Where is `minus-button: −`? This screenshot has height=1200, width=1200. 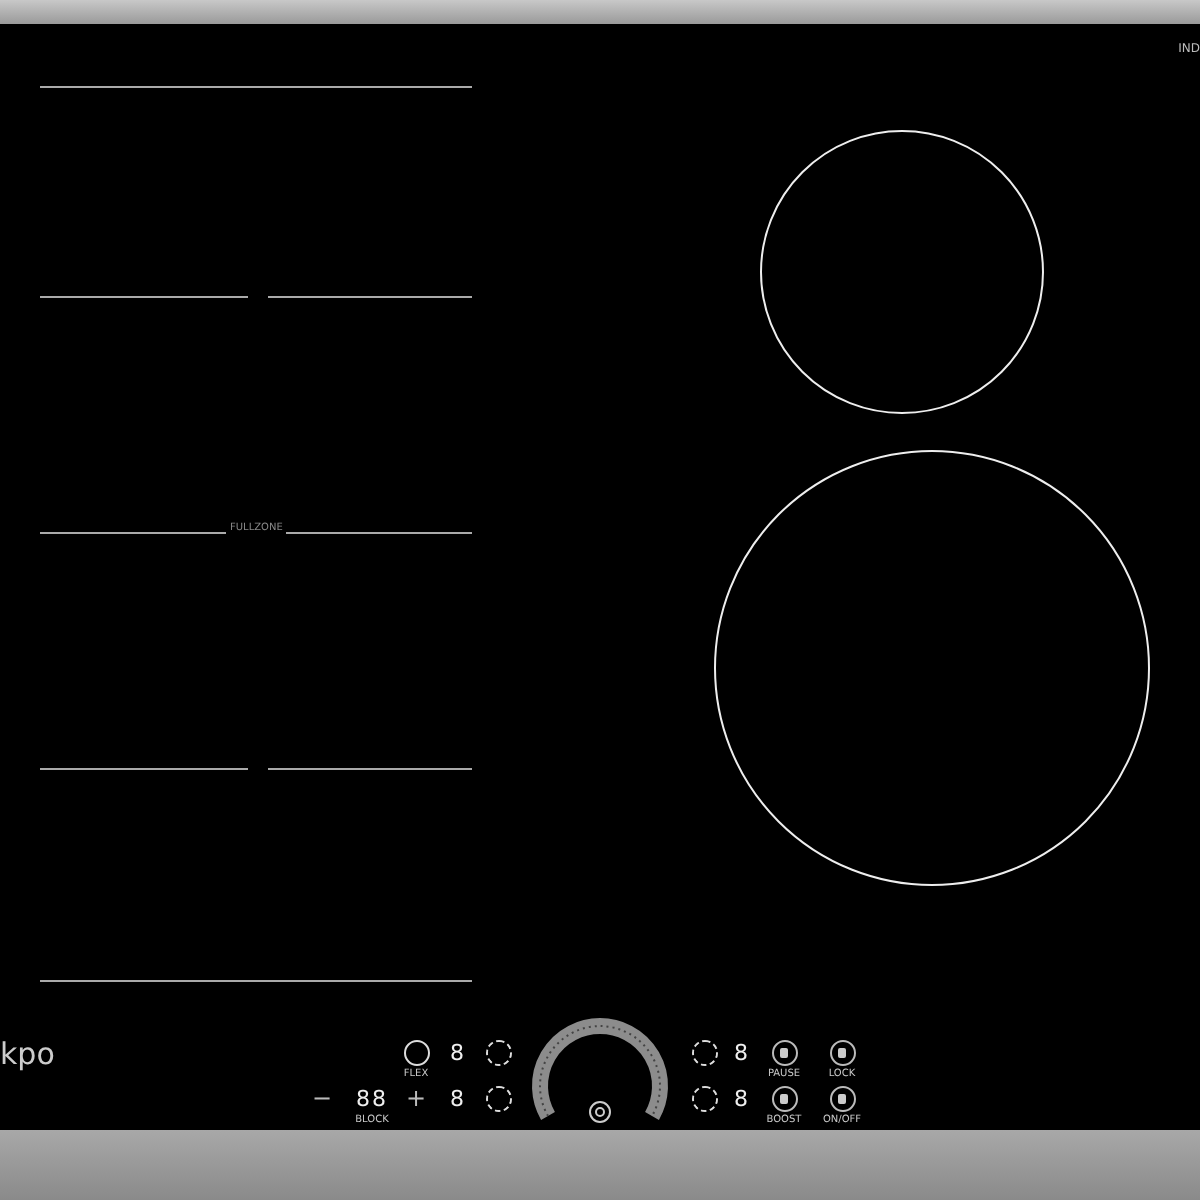
minus-button: − is located at coordinates (322, 1099).